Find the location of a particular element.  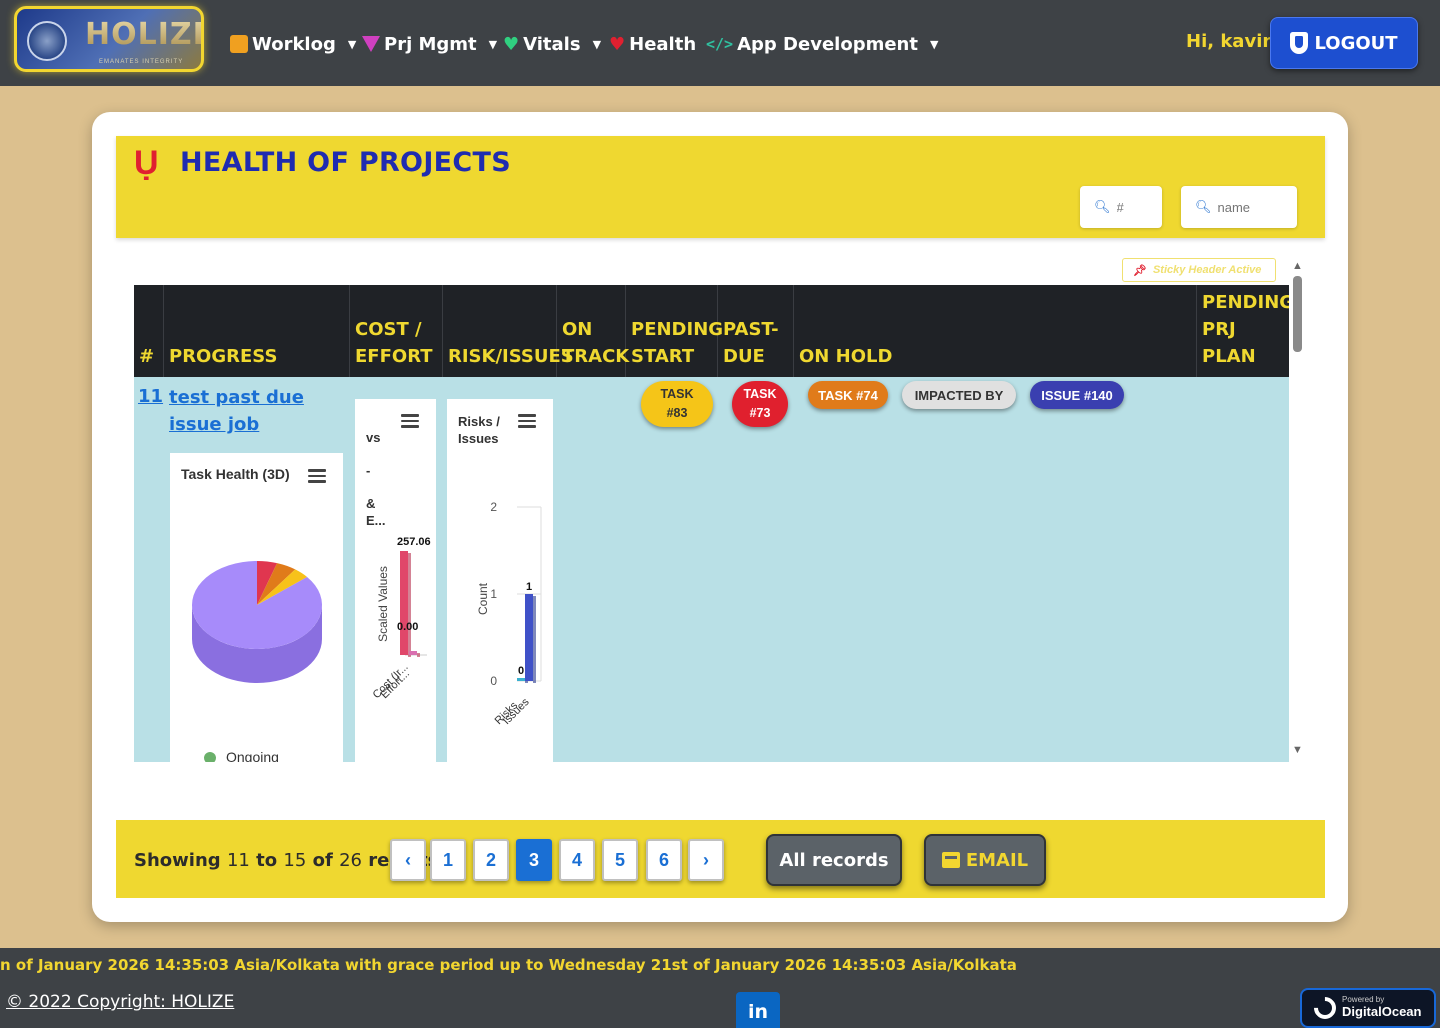

nav-health: ♥ Health is located at coordinates (652, 44).